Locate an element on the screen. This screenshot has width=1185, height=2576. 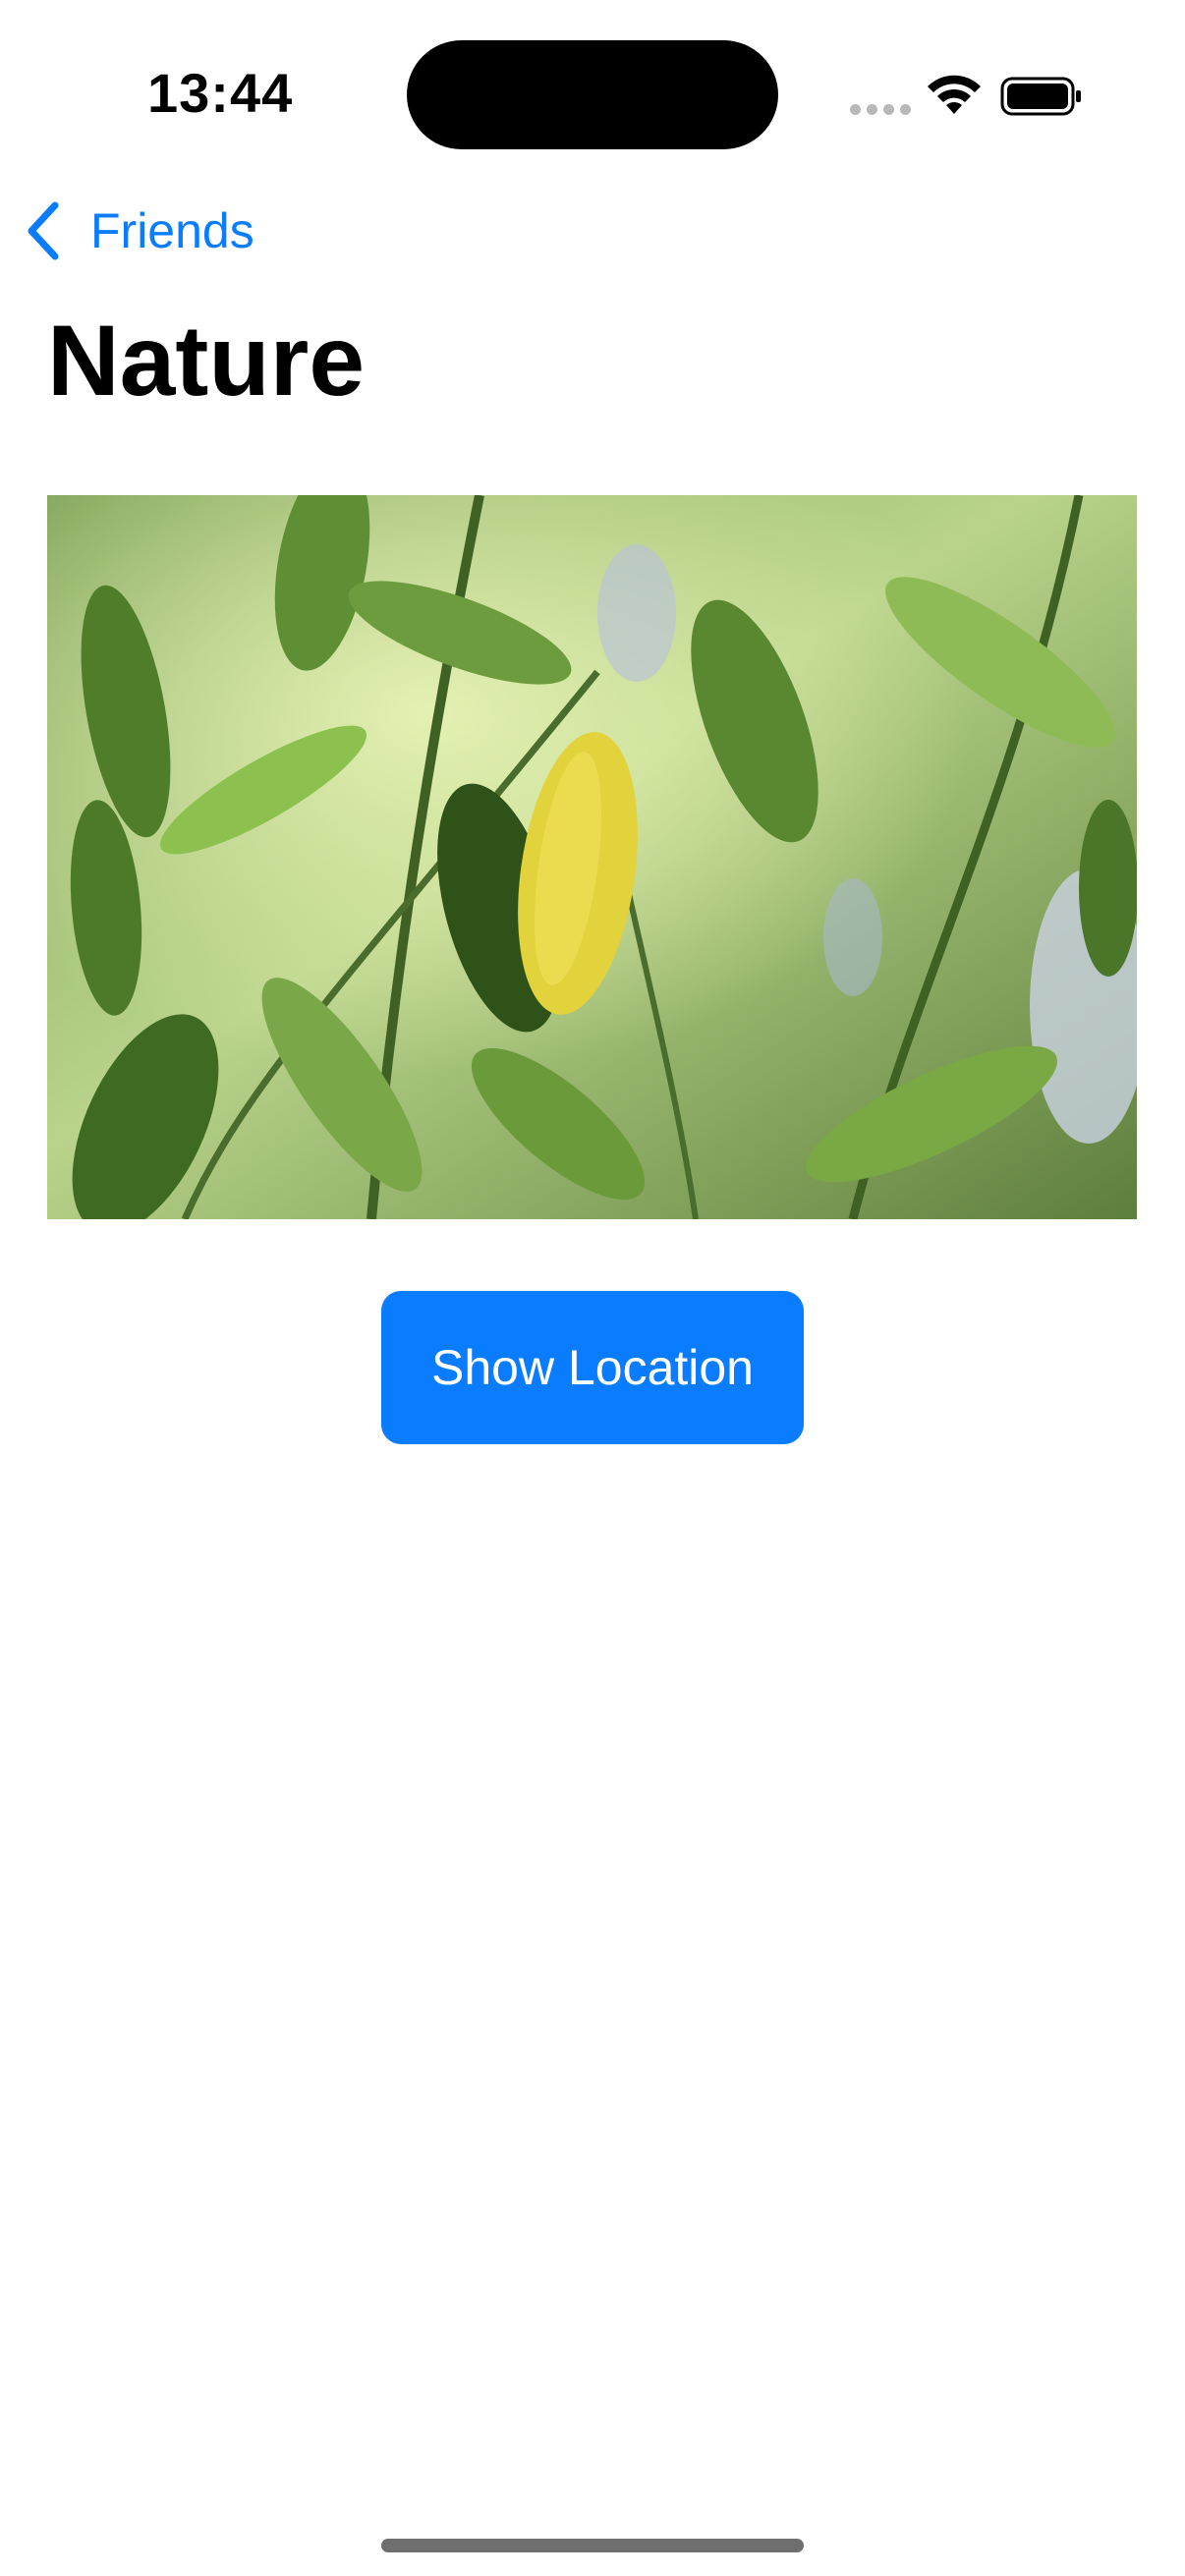
back-button-label: Friends is located at coordinates (172, 230).